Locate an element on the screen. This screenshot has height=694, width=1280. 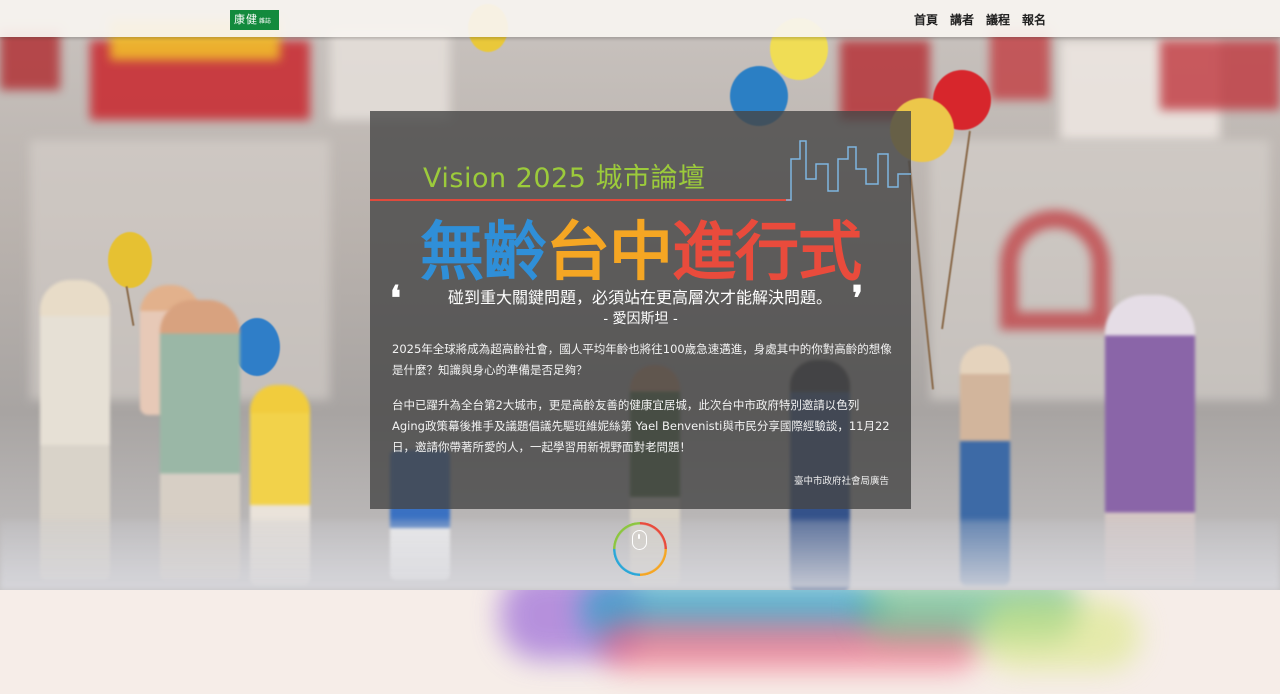
quote-block: ❛ 碰到重大關鍵問題，必須站在更高層次才能解決問題。 ❜ is located at coordinates (640, 299).